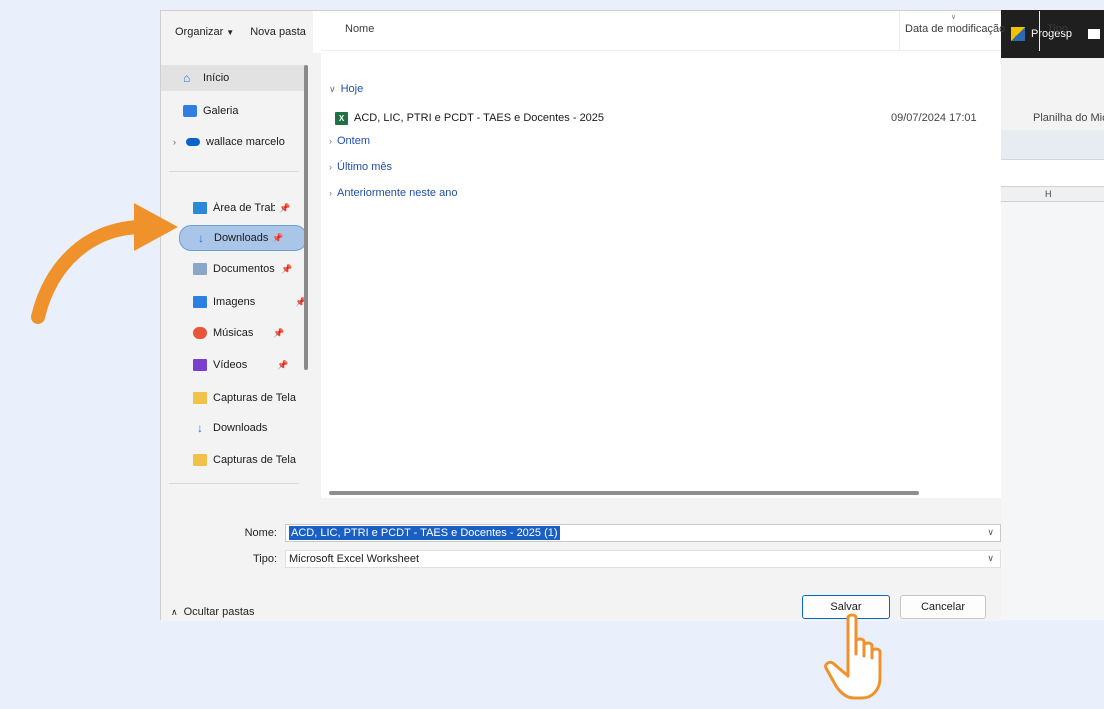 The image size is (1104, 709). I want to click on new-folder-button: Nova pasta, so click(278, 32).